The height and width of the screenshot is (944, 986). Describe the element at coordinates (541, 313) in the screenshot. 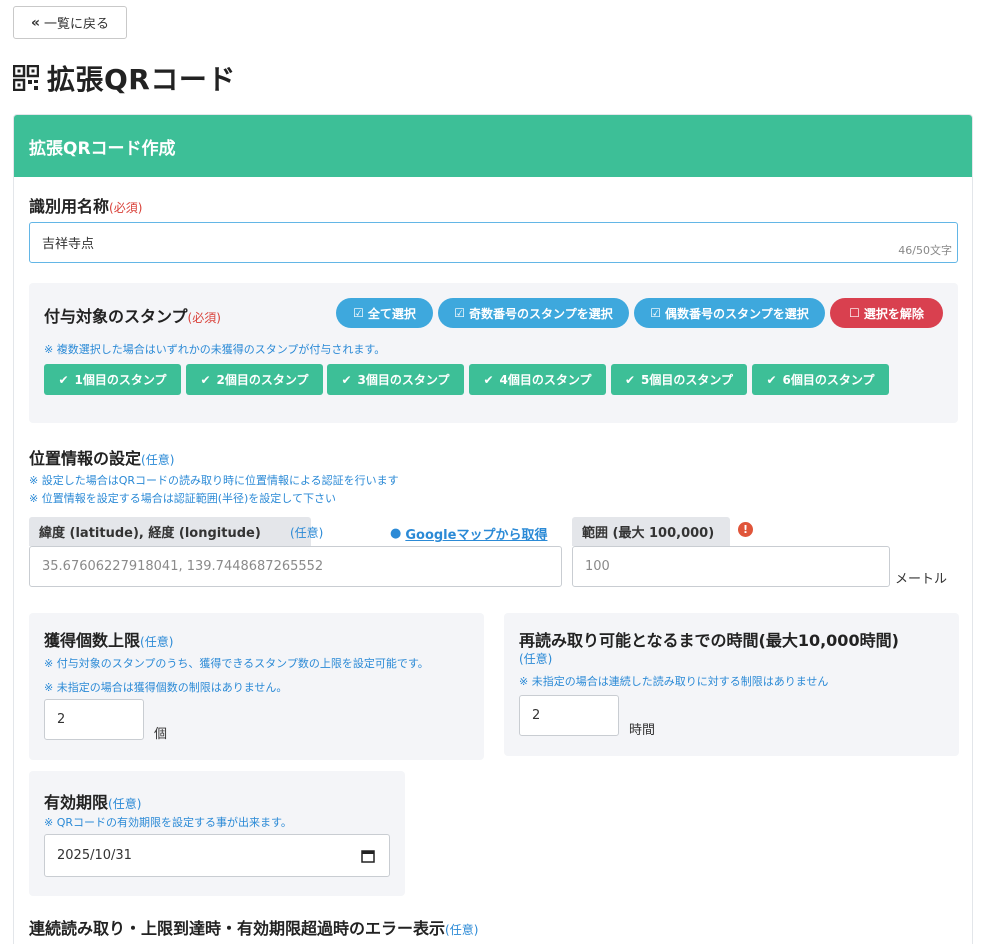

I see `select-odd-label: 奇数番号のスタンプを選択` at that location.